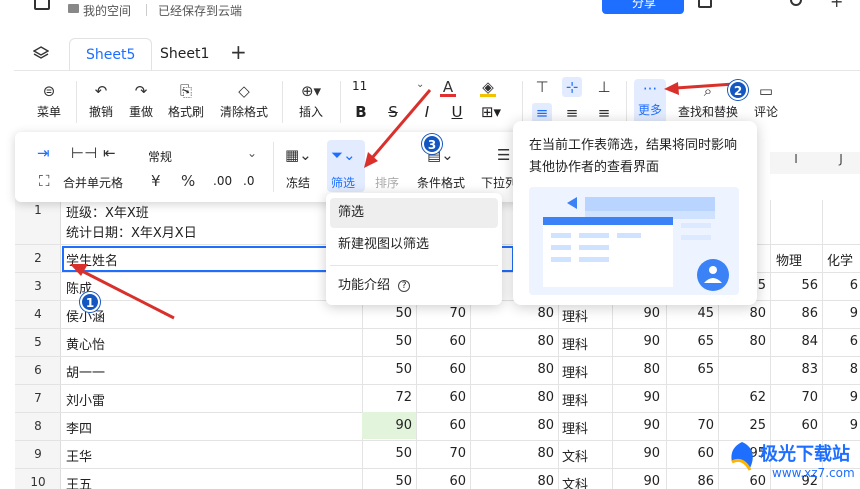 This screenshot has width=860, height=489. What do you see at coordinates (794, 341) in the screenshot?
I see `score-cell: 84` at bounding box center [794, 341].